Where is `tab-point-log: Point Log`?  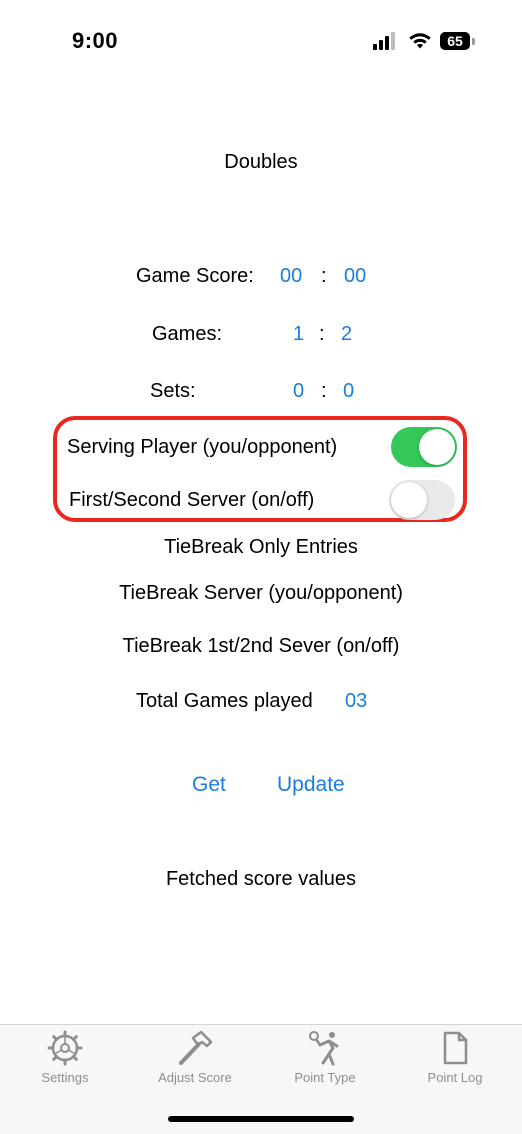 tab-point-log: Point Log is located at coordinates (455, 1057).